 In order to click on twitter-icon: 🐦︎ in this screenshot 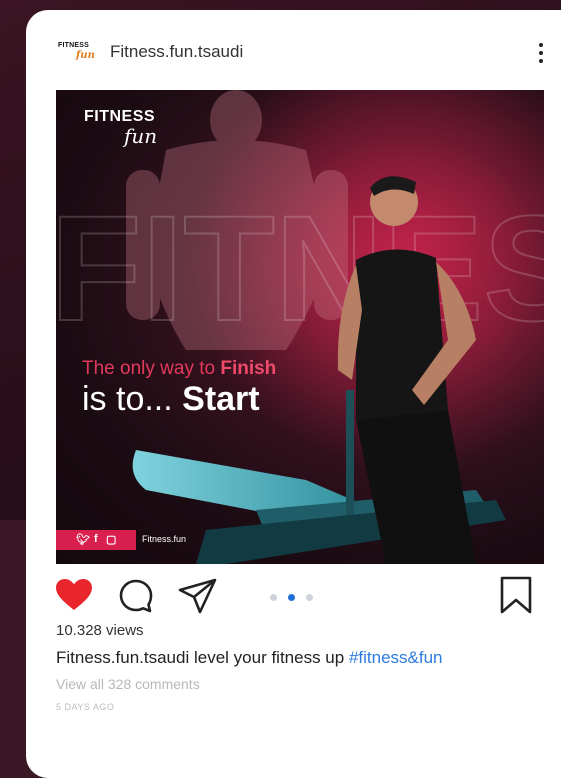, I will do `click(83, 540)`.